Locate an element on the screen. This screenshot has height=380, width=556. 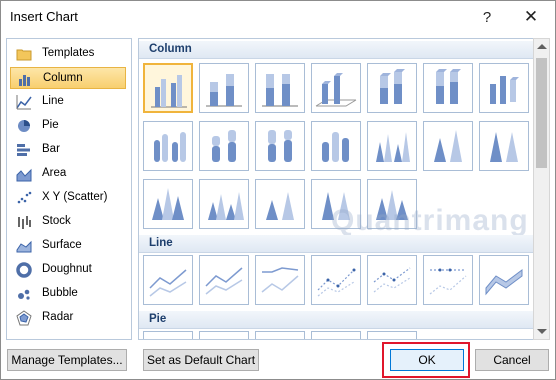
subtype-3d-stacked-column is located at coordinates (392, 88).